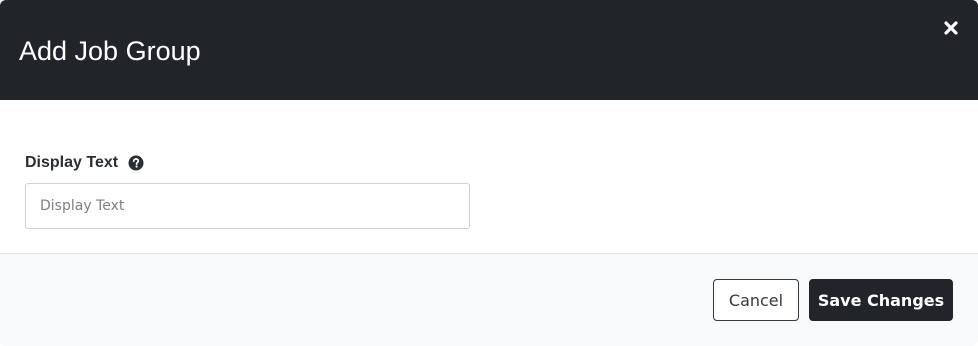  Describe the element at coordinates (881, 300) in the screenshot. I see `save-changes-button: Save Changes` at that location.